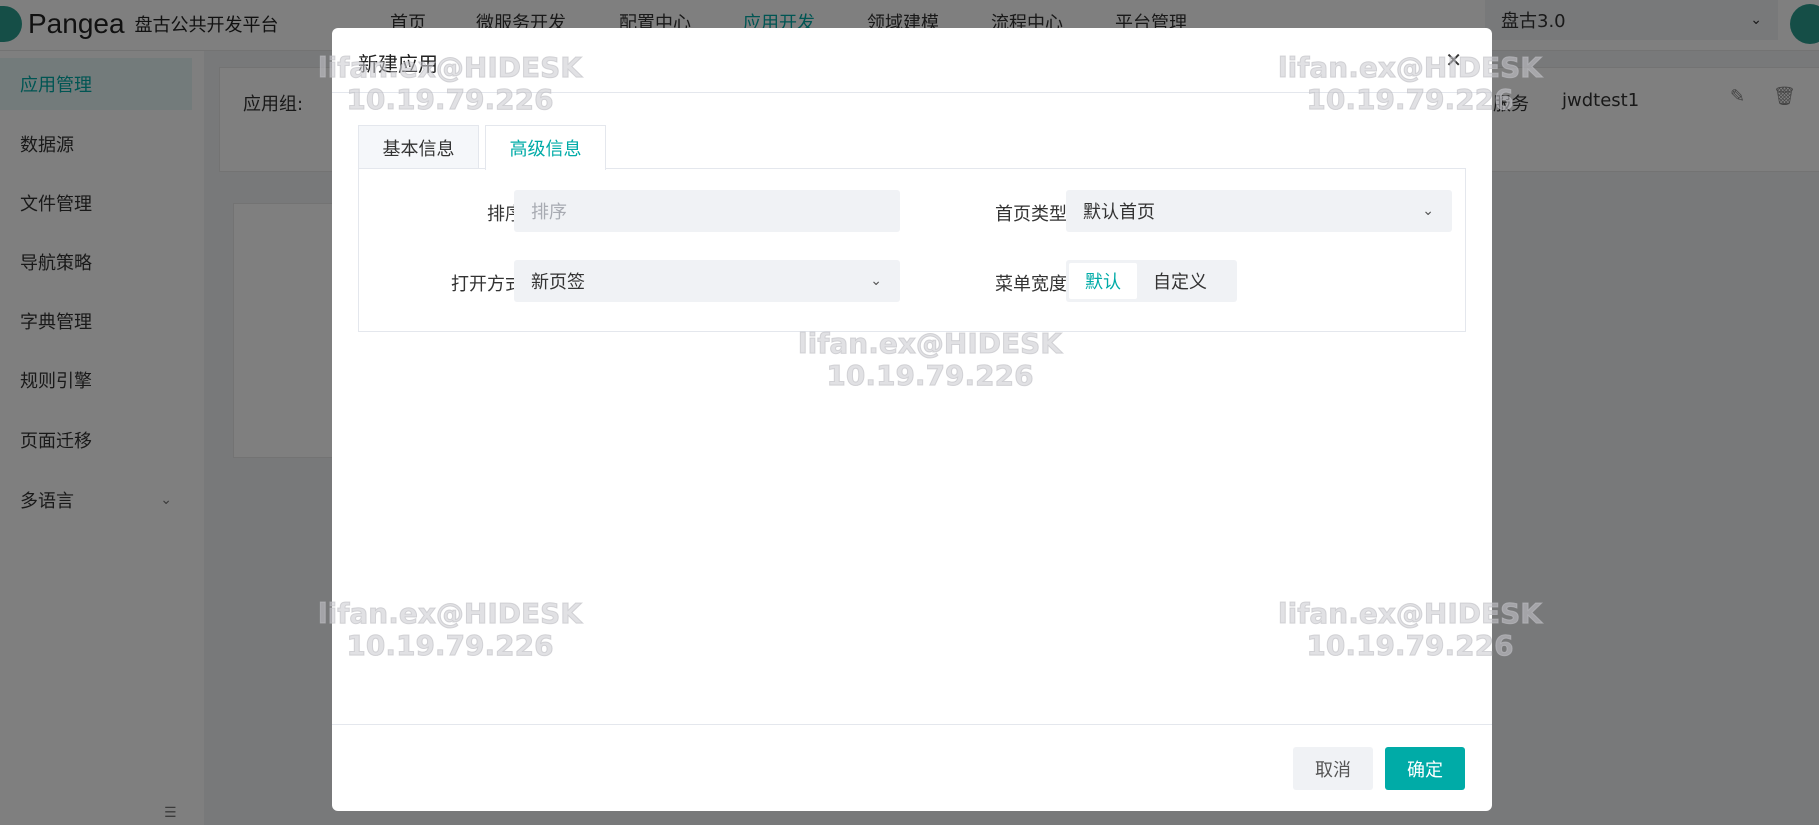 This screenshot has width=1819, height=825. What do you see at coordinates (707, 281) in the screenshot?
I see `open-mode-select: 新页签 ⌄` at bounding box center [707, 281].